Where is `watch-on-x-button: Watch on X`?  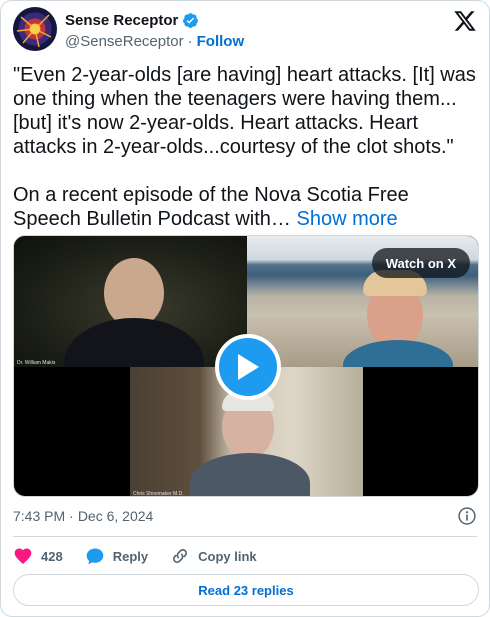 watch-on-x-button: Watch on X is located at coordinates (420, 263).